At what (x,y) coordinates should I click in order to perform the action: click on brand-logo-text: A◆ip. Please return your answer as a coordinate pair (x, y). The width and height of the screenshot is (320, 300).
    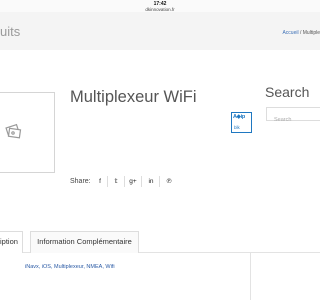
    Looking at the image, I should click on (239, 117).